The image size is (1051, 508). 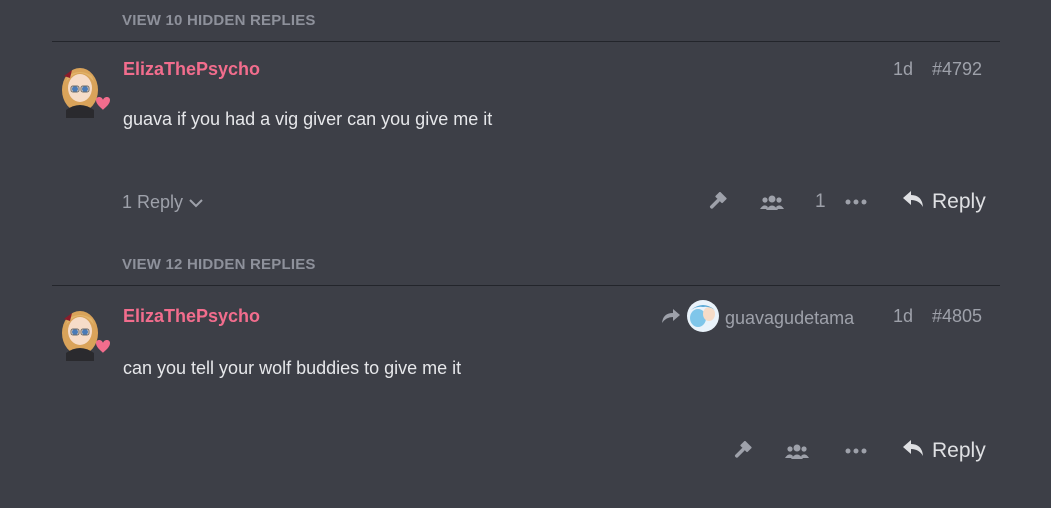 What do you see at coordinates (196, 202) in the screenshot?
I see `chevron-down-icon` at bounding box center [196, 202].